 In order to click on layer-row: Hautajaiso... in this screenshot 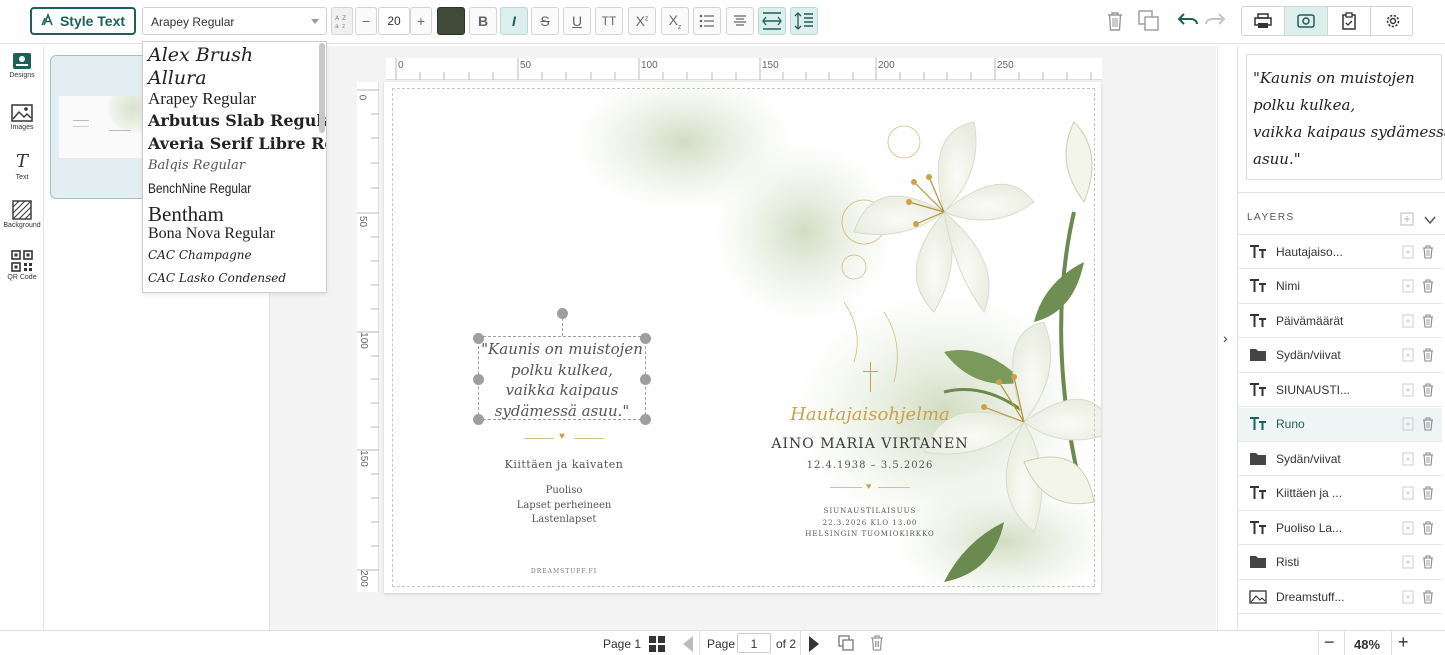, I will do `click(1340, 252)`.